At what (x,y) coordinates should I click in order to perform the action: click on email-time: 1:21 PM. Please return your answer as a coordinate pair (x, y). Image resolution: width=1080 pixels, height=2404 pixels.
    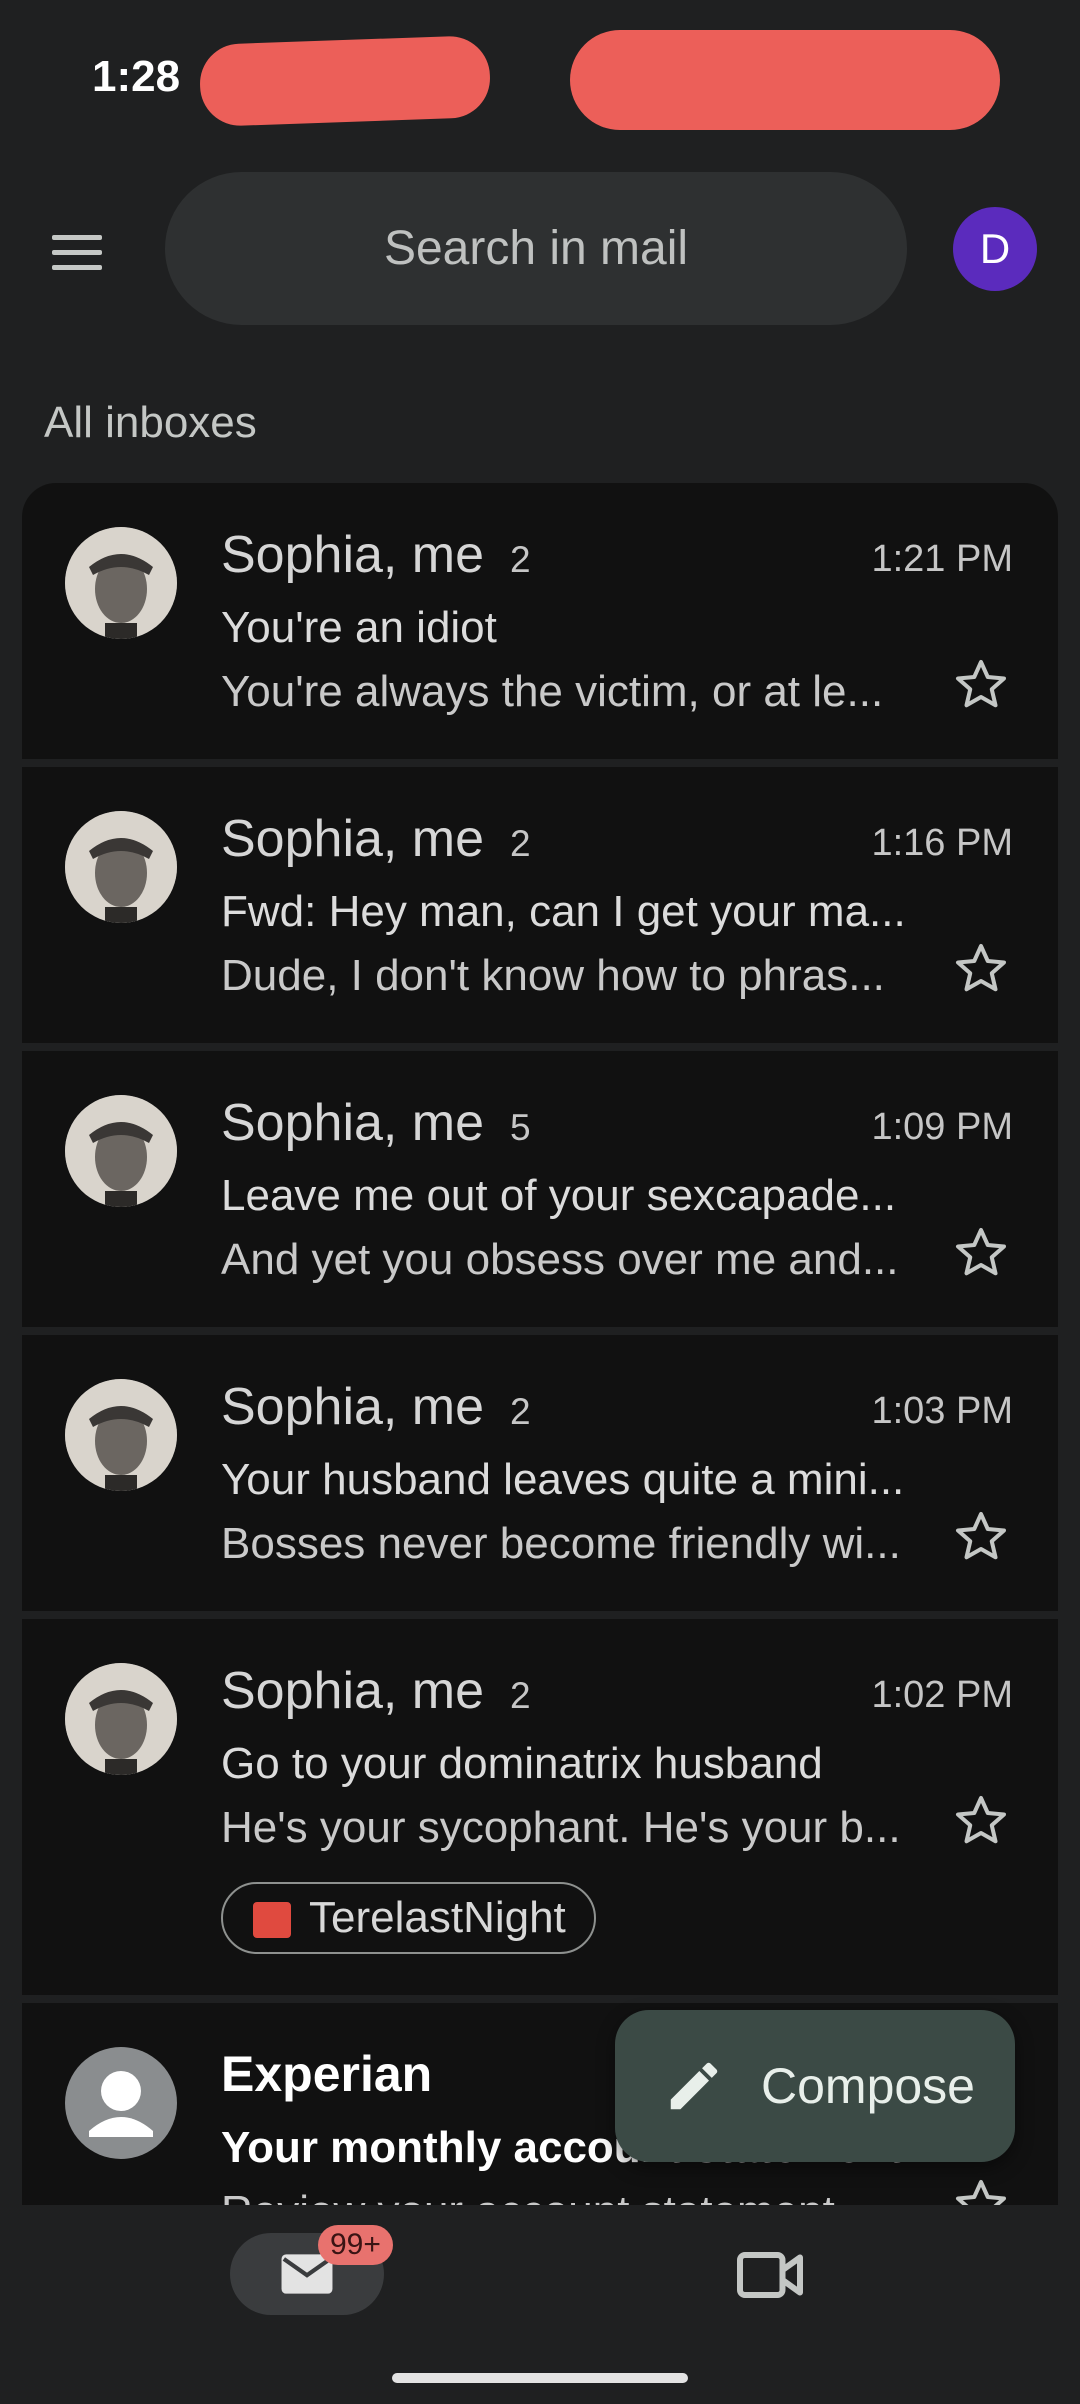
    Looking at the image, I should click on (942, 559).